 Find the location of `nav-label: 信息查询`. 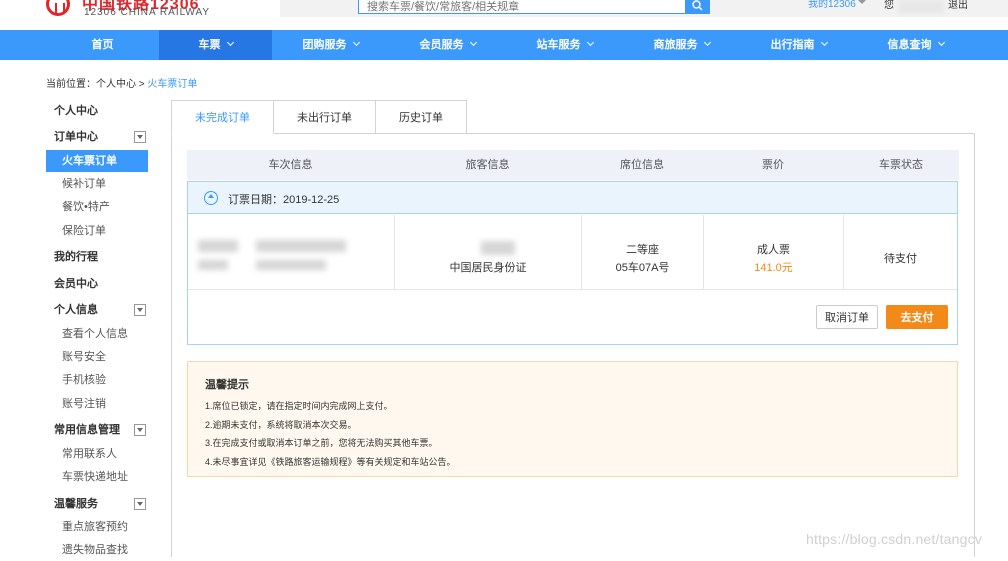

nav-label: 信息查询 is located at coordinates (909, 45).